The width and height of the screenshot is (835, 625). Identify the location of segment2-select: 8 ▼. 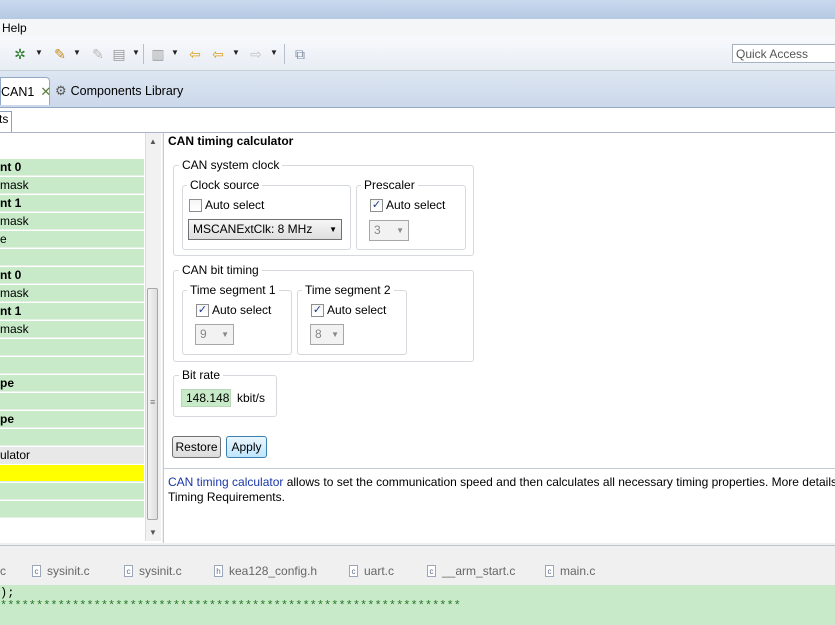
(327, 334).